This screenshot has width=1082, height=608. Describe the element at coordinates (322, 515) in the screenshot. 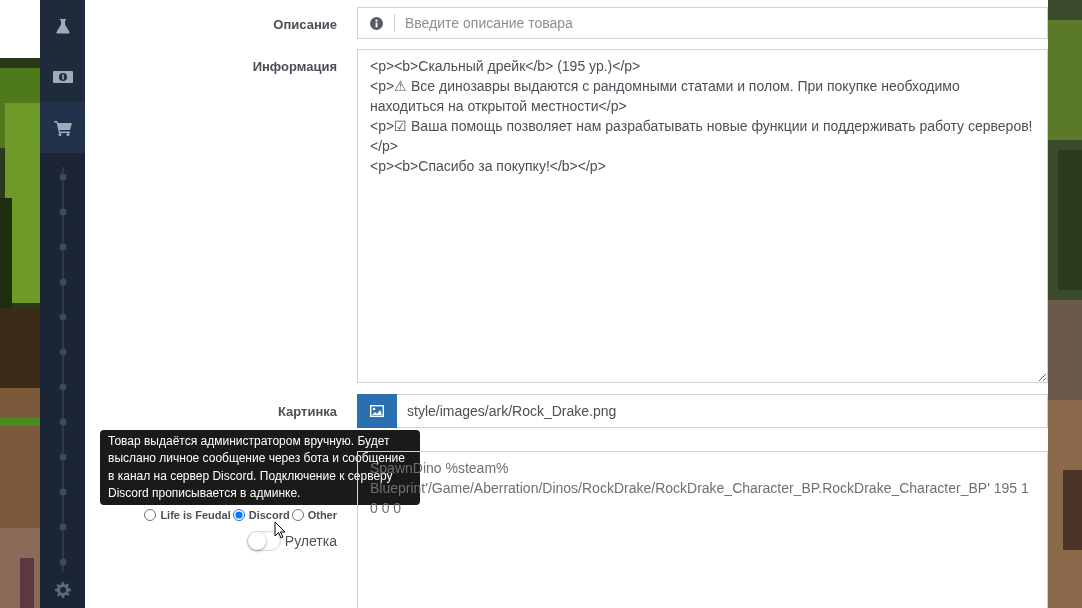

I see `radio-label: Other` at that location.